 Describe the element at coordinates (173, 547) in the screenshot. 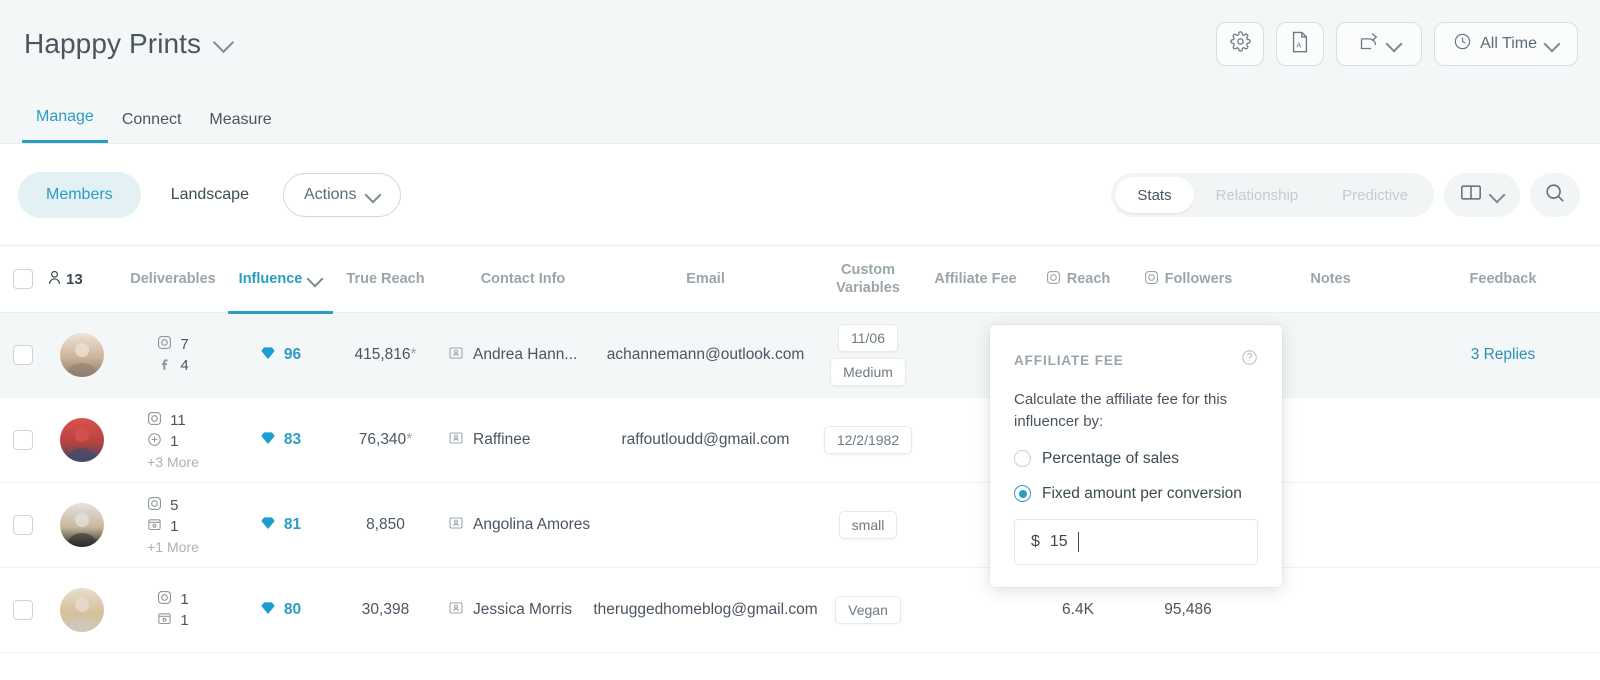

I see `deliverables-more: +1 More` at that location.